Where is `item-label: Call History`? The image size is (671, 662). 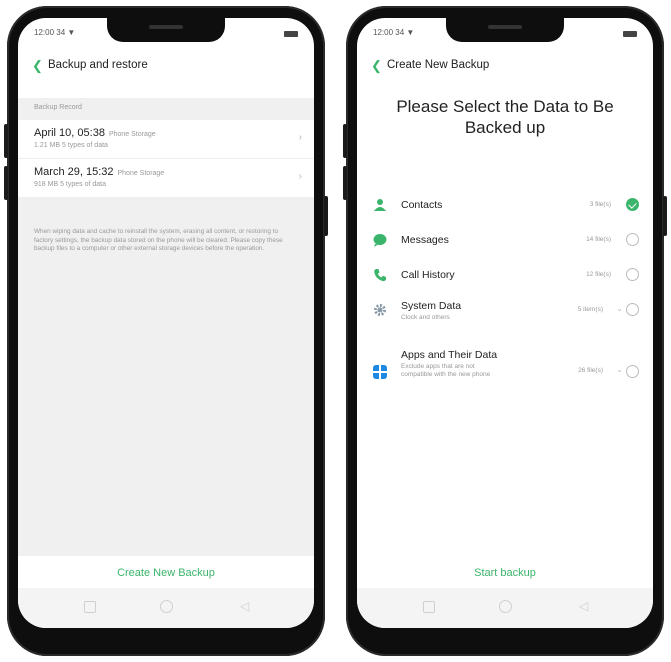
item-label: Call History is located at coordinates (428, 275).